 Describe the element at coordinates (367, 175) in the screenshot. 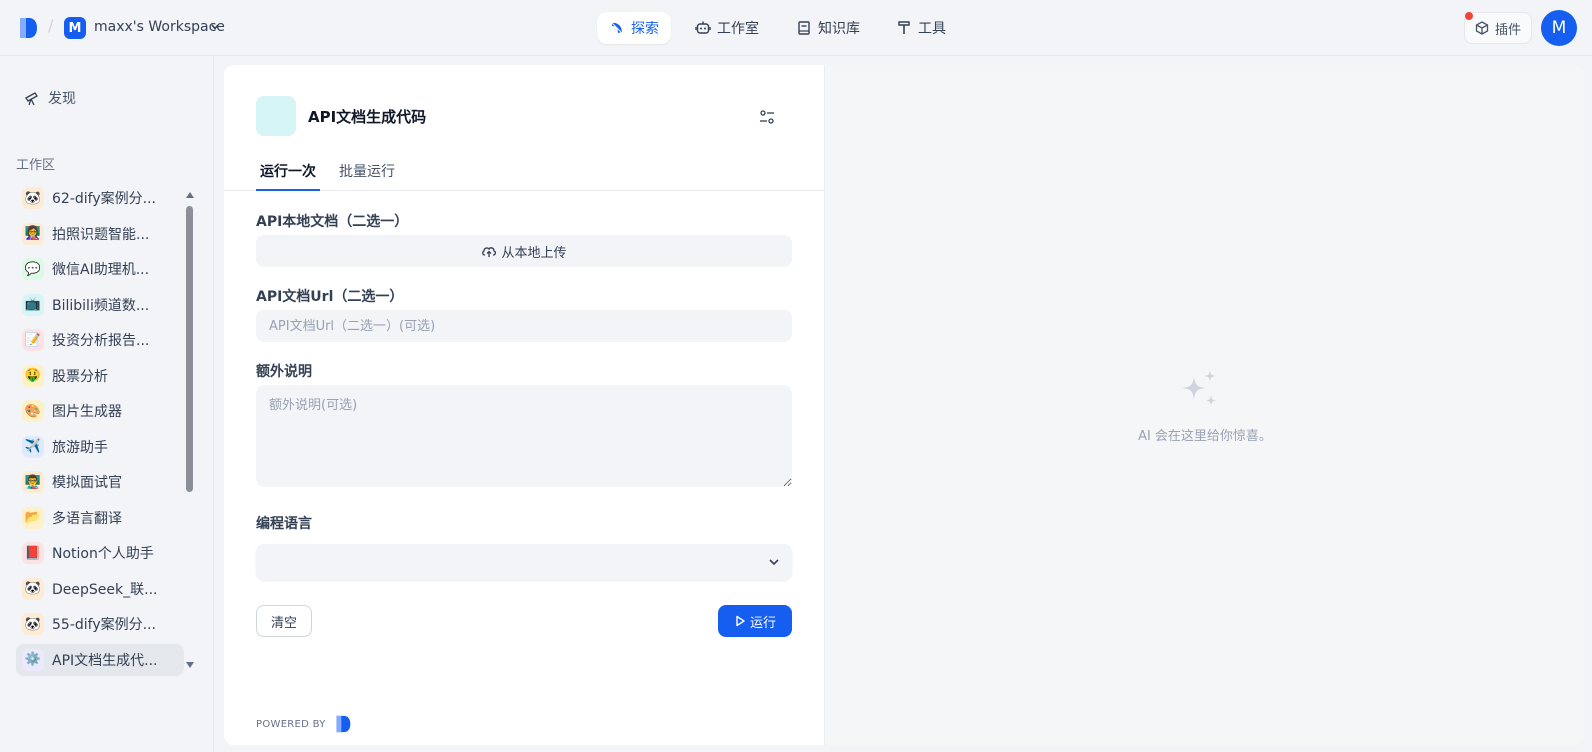

I see `tab-batch-run: 批量运行` at that location.